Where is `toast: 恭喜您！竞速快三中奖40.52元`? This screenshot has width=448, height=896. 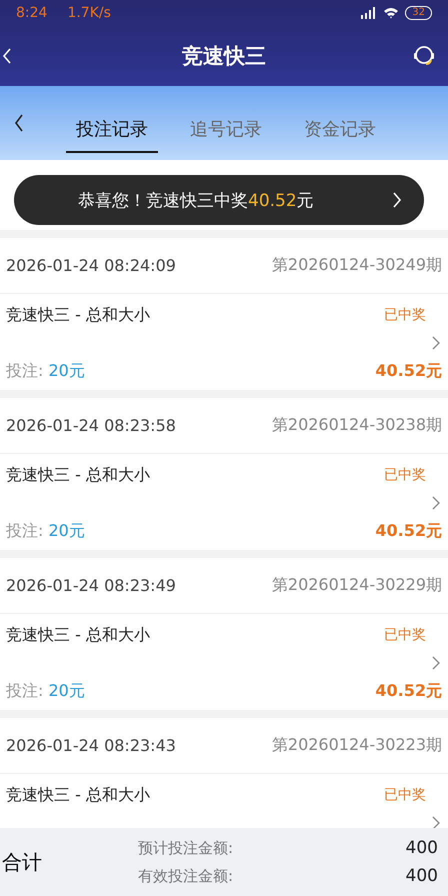 toast: 恭喜您！竞速快三中奖40.52元 is located at coordinates (219, 200).